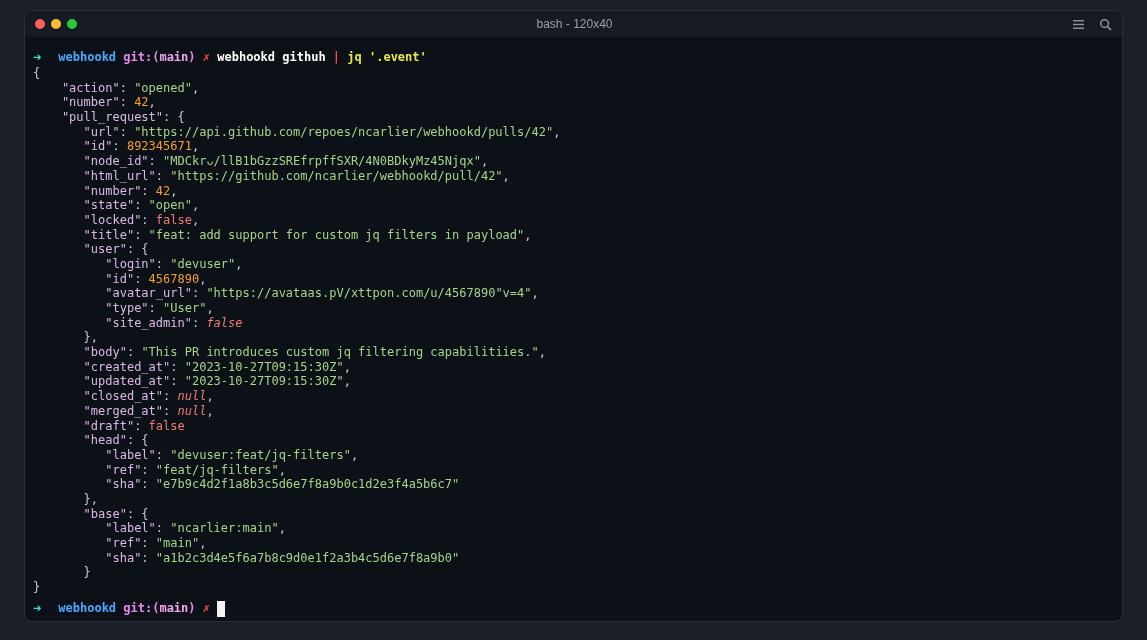 Image resolution: width=1147 pixels, height=640 pixels. What do you see at coordinates (174, 279) in the screenshot?
I see `json-number: 4567890` at bounding box center [174, 279].